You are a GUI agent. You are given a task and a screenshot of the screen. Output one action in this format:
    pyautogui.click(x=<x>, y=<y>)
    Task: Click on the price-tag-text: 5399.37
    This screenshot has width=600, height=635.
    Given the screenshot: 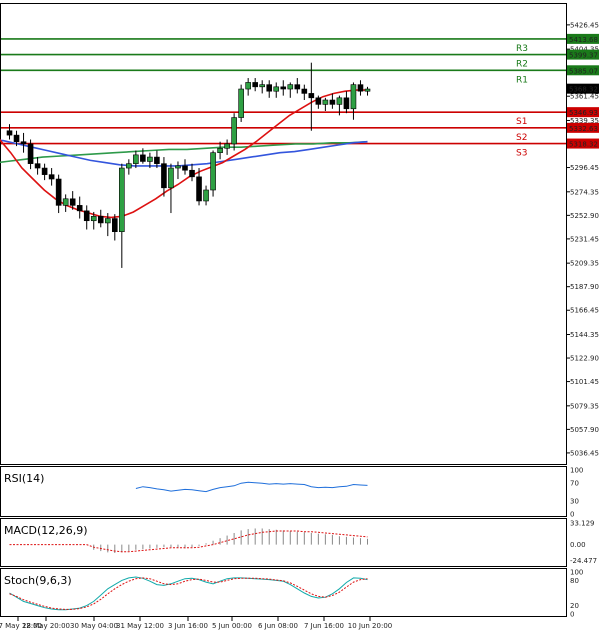 What is the action you would take?
    pyautogui.click(x=583, y=56)
    